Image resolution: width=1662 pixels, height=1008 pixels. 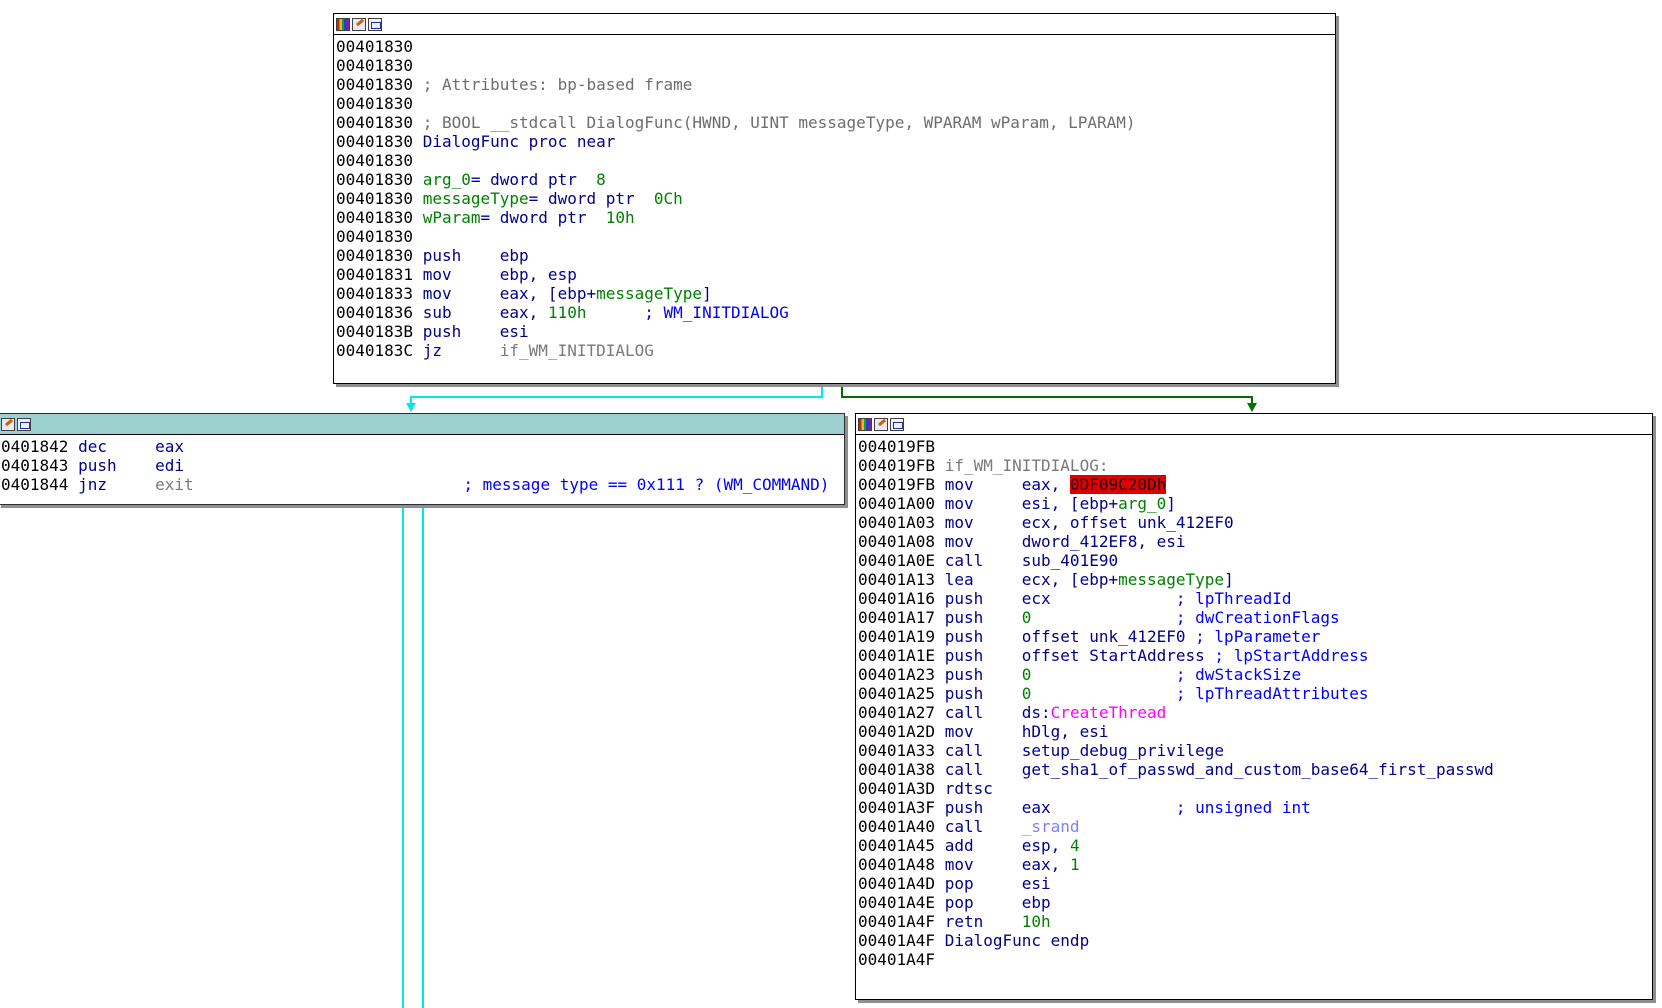 I want to click on asm-line: 00401A4E pop ebp, so click(x=1255, y=902).